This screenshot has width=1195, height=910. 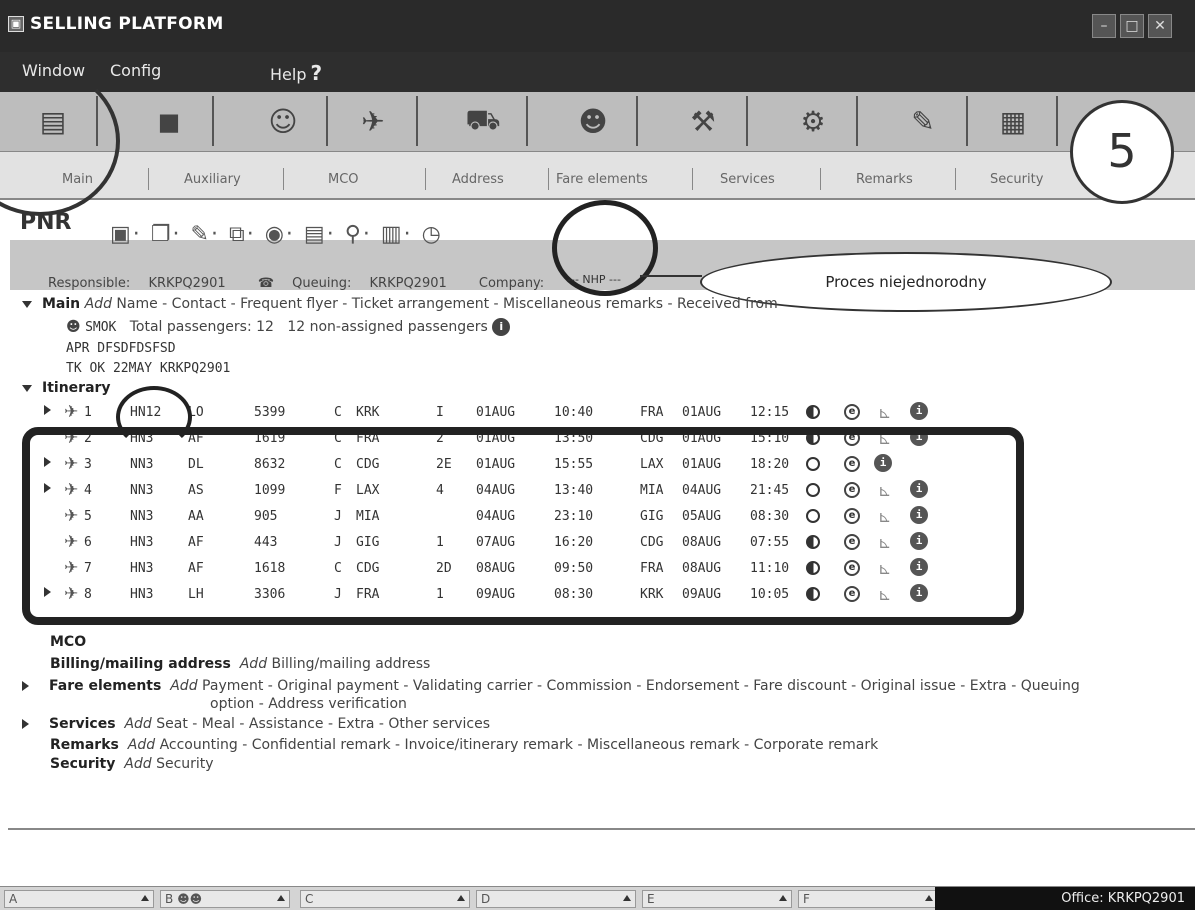 What do you see at coordinates (1065, 898) in the screenshot?
I see `office-id: Office: KRKPQ2901` at bounding box center [1065, 898].